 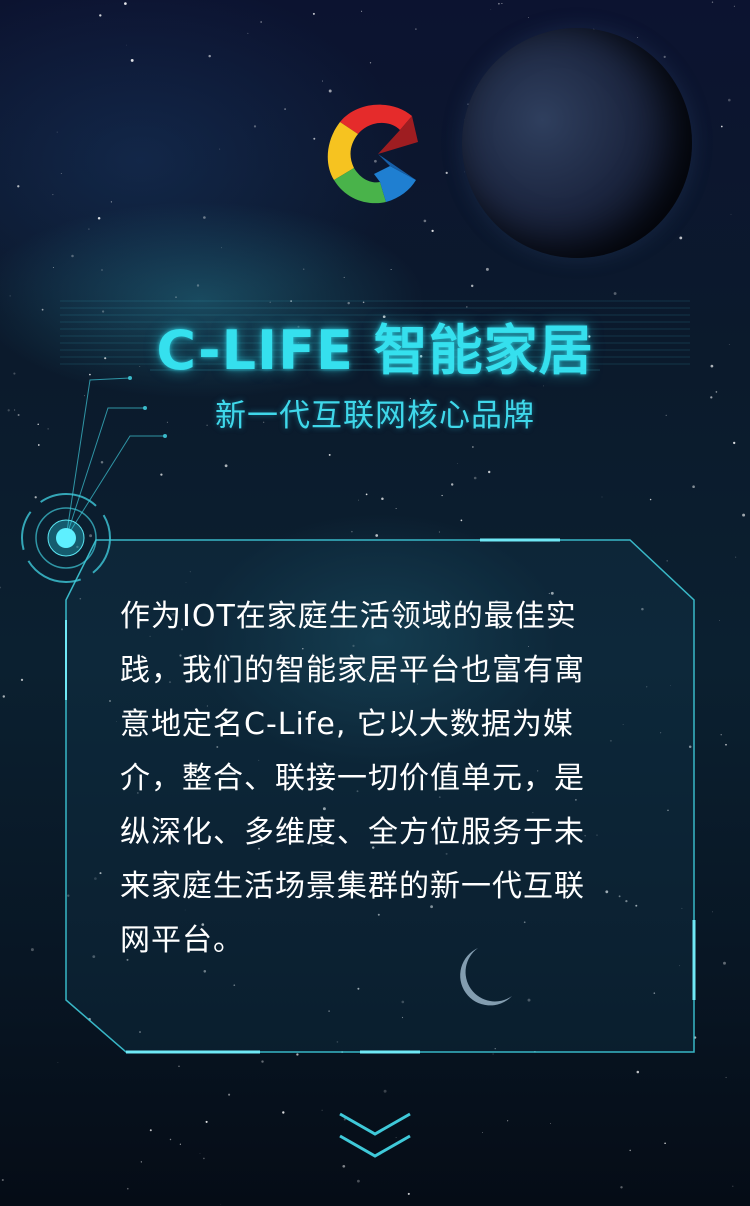 I want to click on intro-line: 践，我们的智能家居平台也富有寓, so click(x=352, y=670).